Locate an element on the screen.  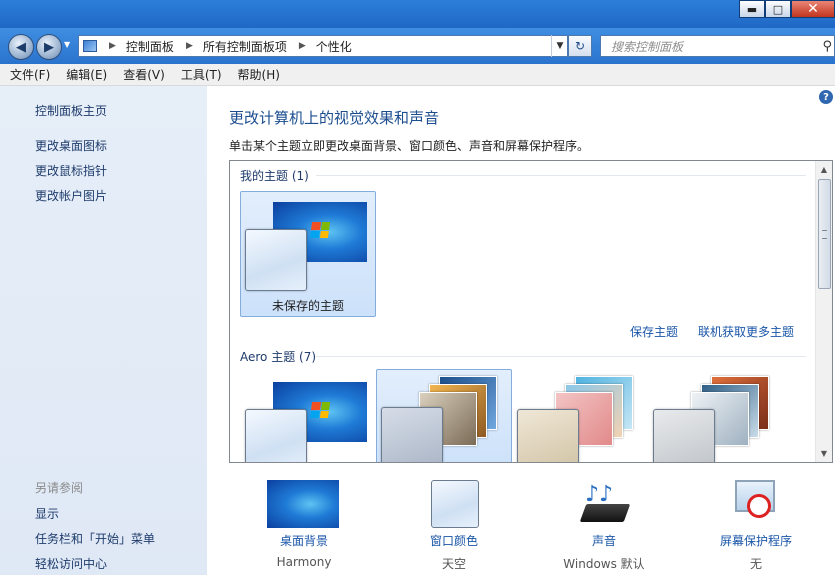
breadcrumb-all-items: 所有控制面板项 is located at coordinates (245, 46).